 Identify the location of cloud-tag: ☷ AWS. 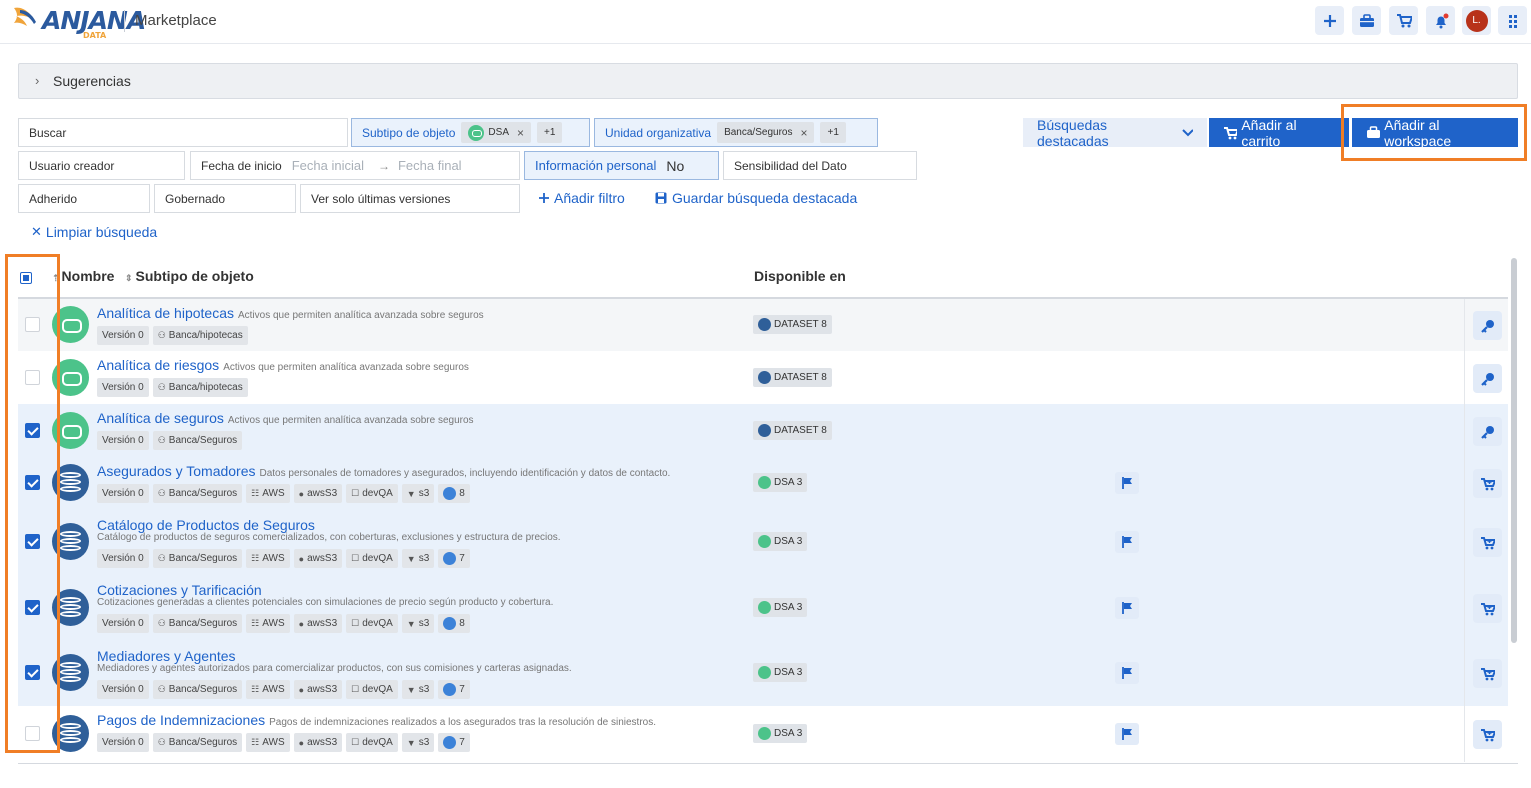
(268, 689).